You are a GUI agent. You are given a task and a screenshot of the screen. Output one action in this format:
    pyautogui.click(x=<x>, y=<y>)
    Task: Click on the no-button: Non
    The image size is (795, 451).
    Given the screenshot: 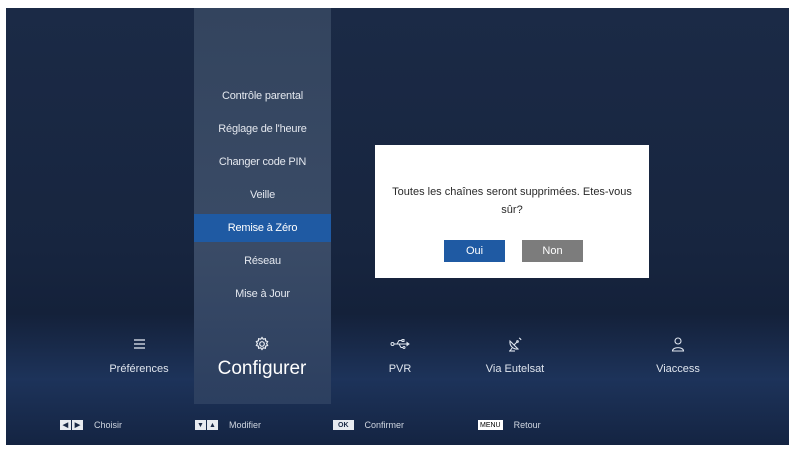 What is the action you would take?
    pyautogui.click(x=552, y=251)
    